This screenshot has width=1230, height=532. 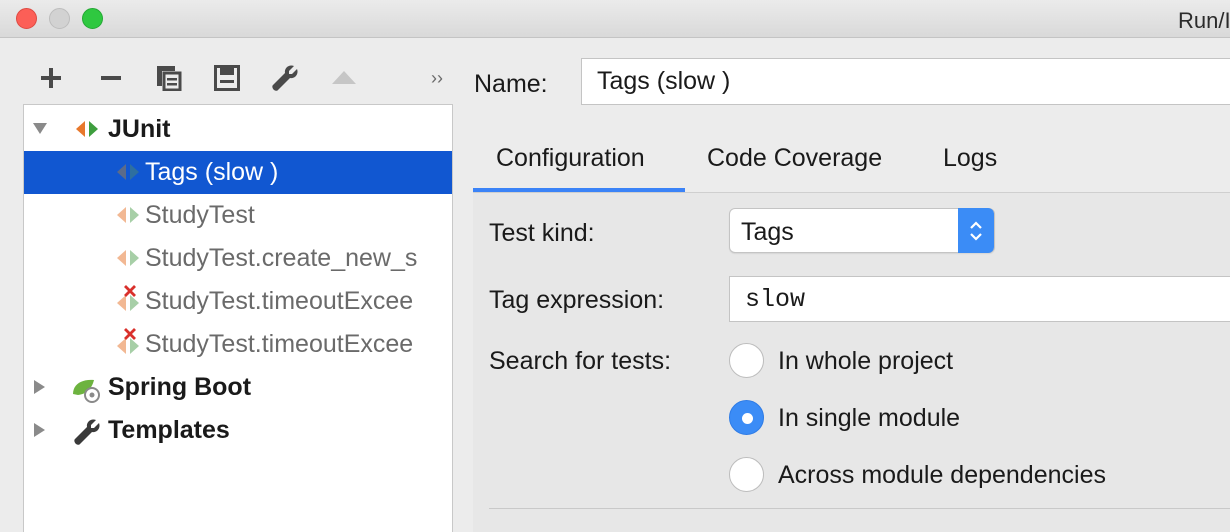 What do you see at coordinates (281, 258) in the screenshot?
I see `tree-item-label: StudyTest.create_new_s` at bounding box center [281, 258].